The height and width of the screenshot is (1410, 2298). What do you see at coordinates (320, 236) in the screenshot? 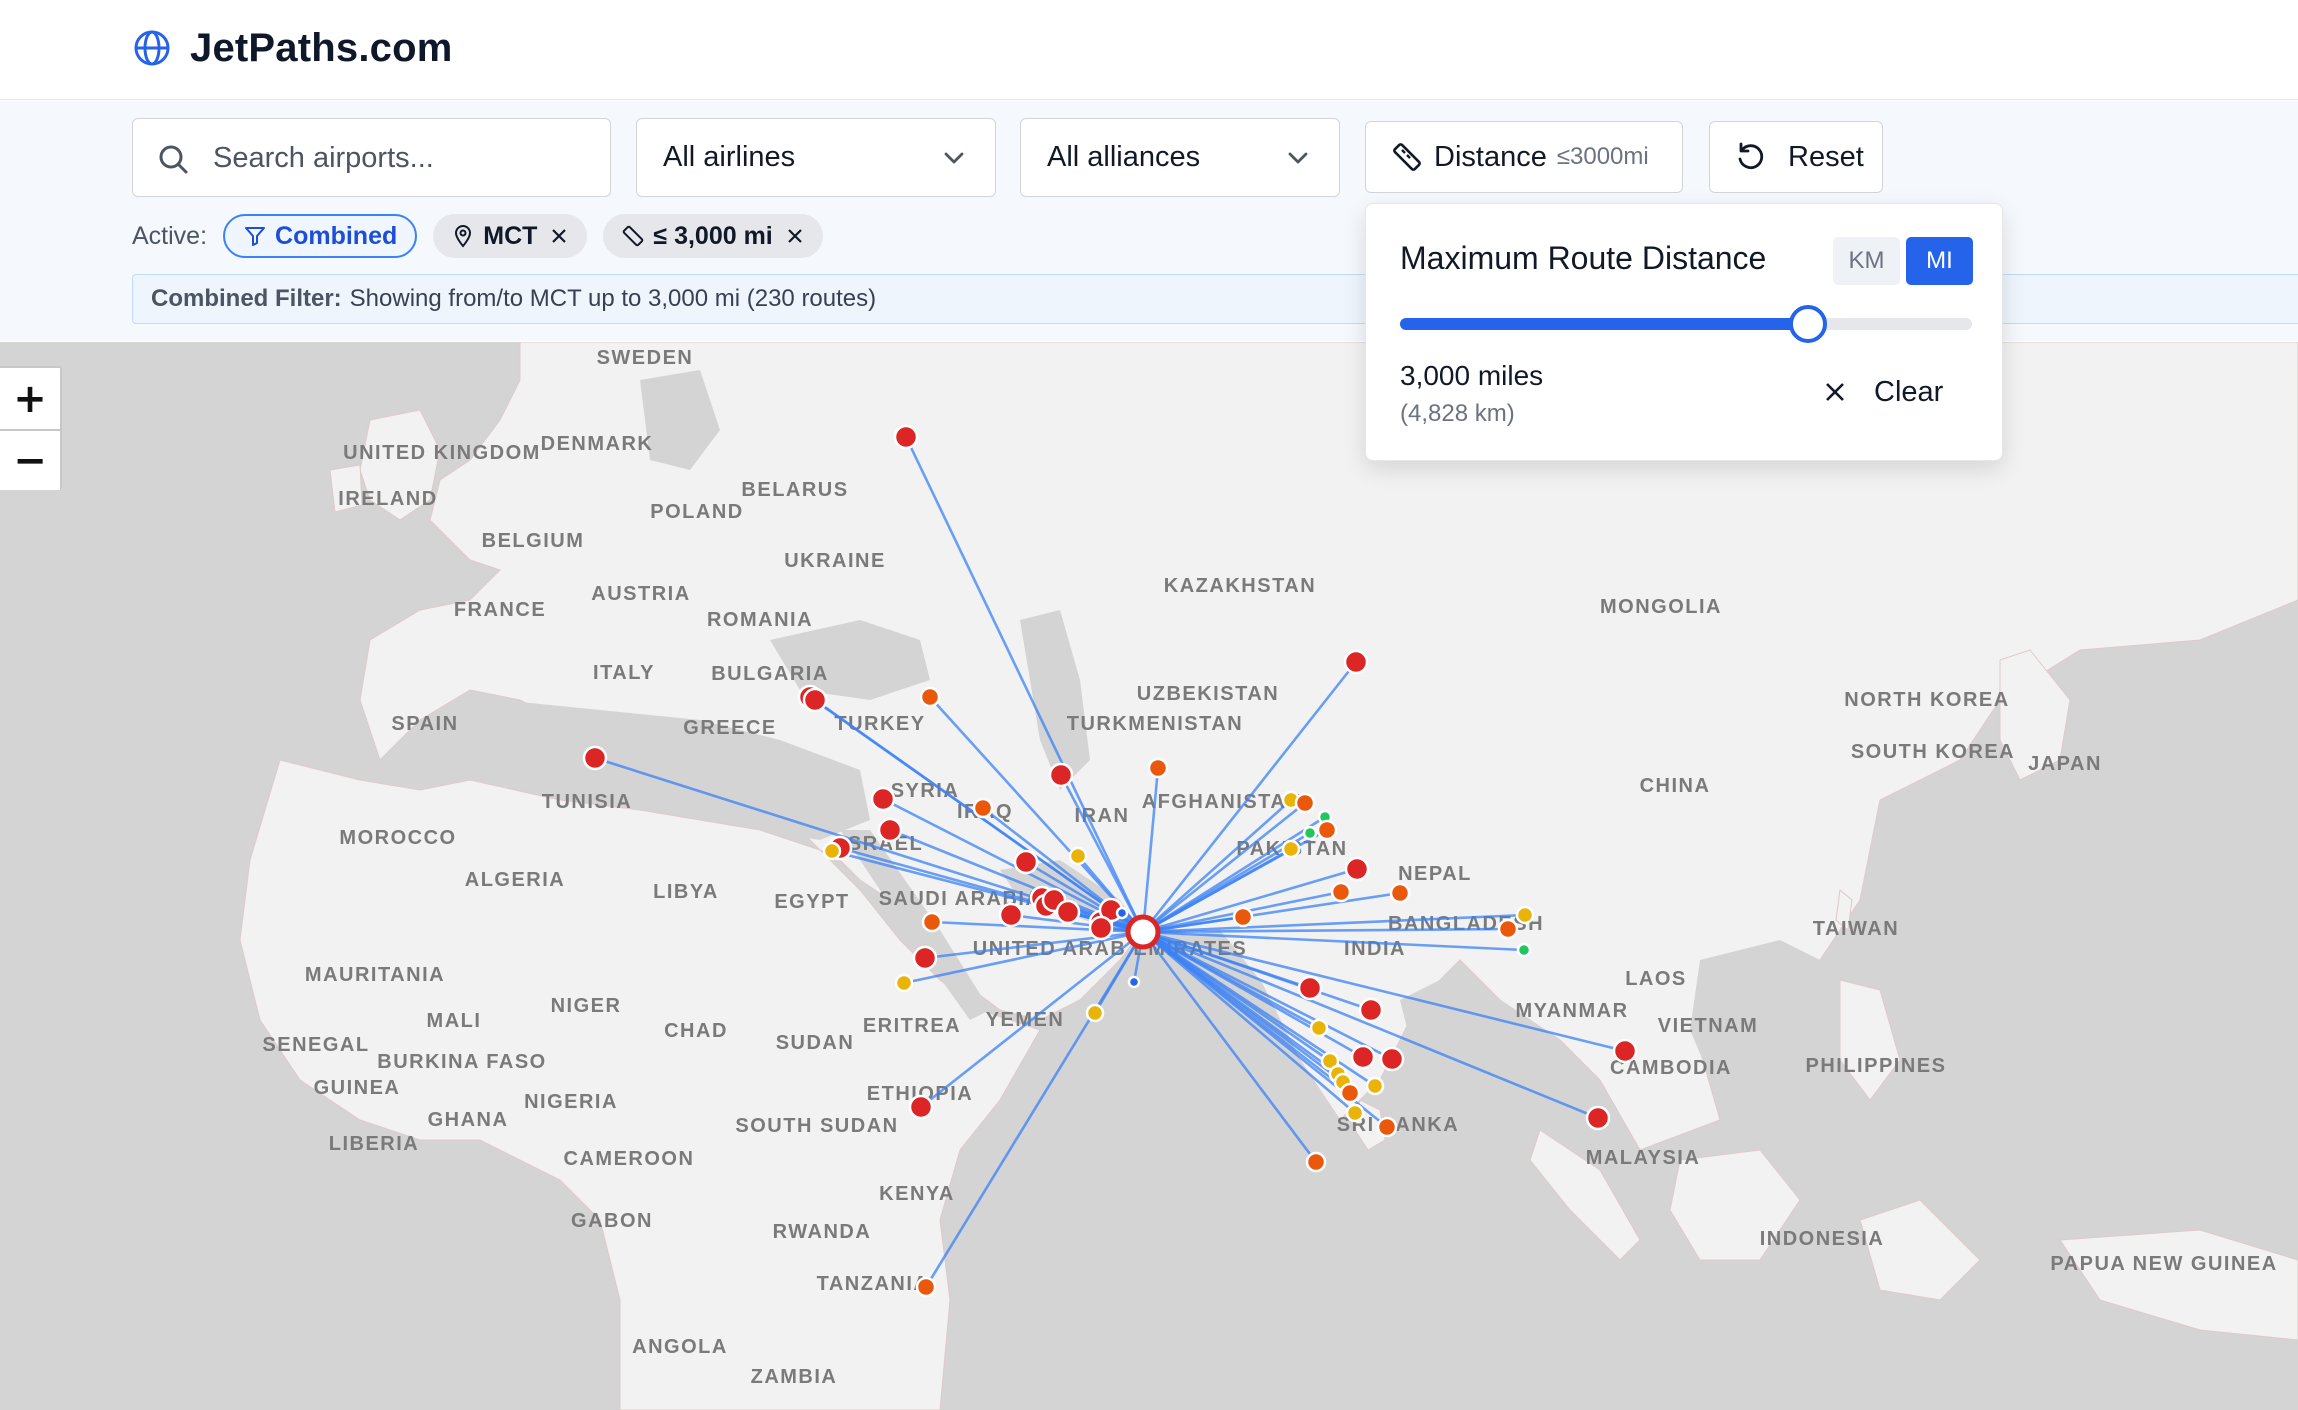
I see `chip-combined: Combined` at bounding box center [320, 236].